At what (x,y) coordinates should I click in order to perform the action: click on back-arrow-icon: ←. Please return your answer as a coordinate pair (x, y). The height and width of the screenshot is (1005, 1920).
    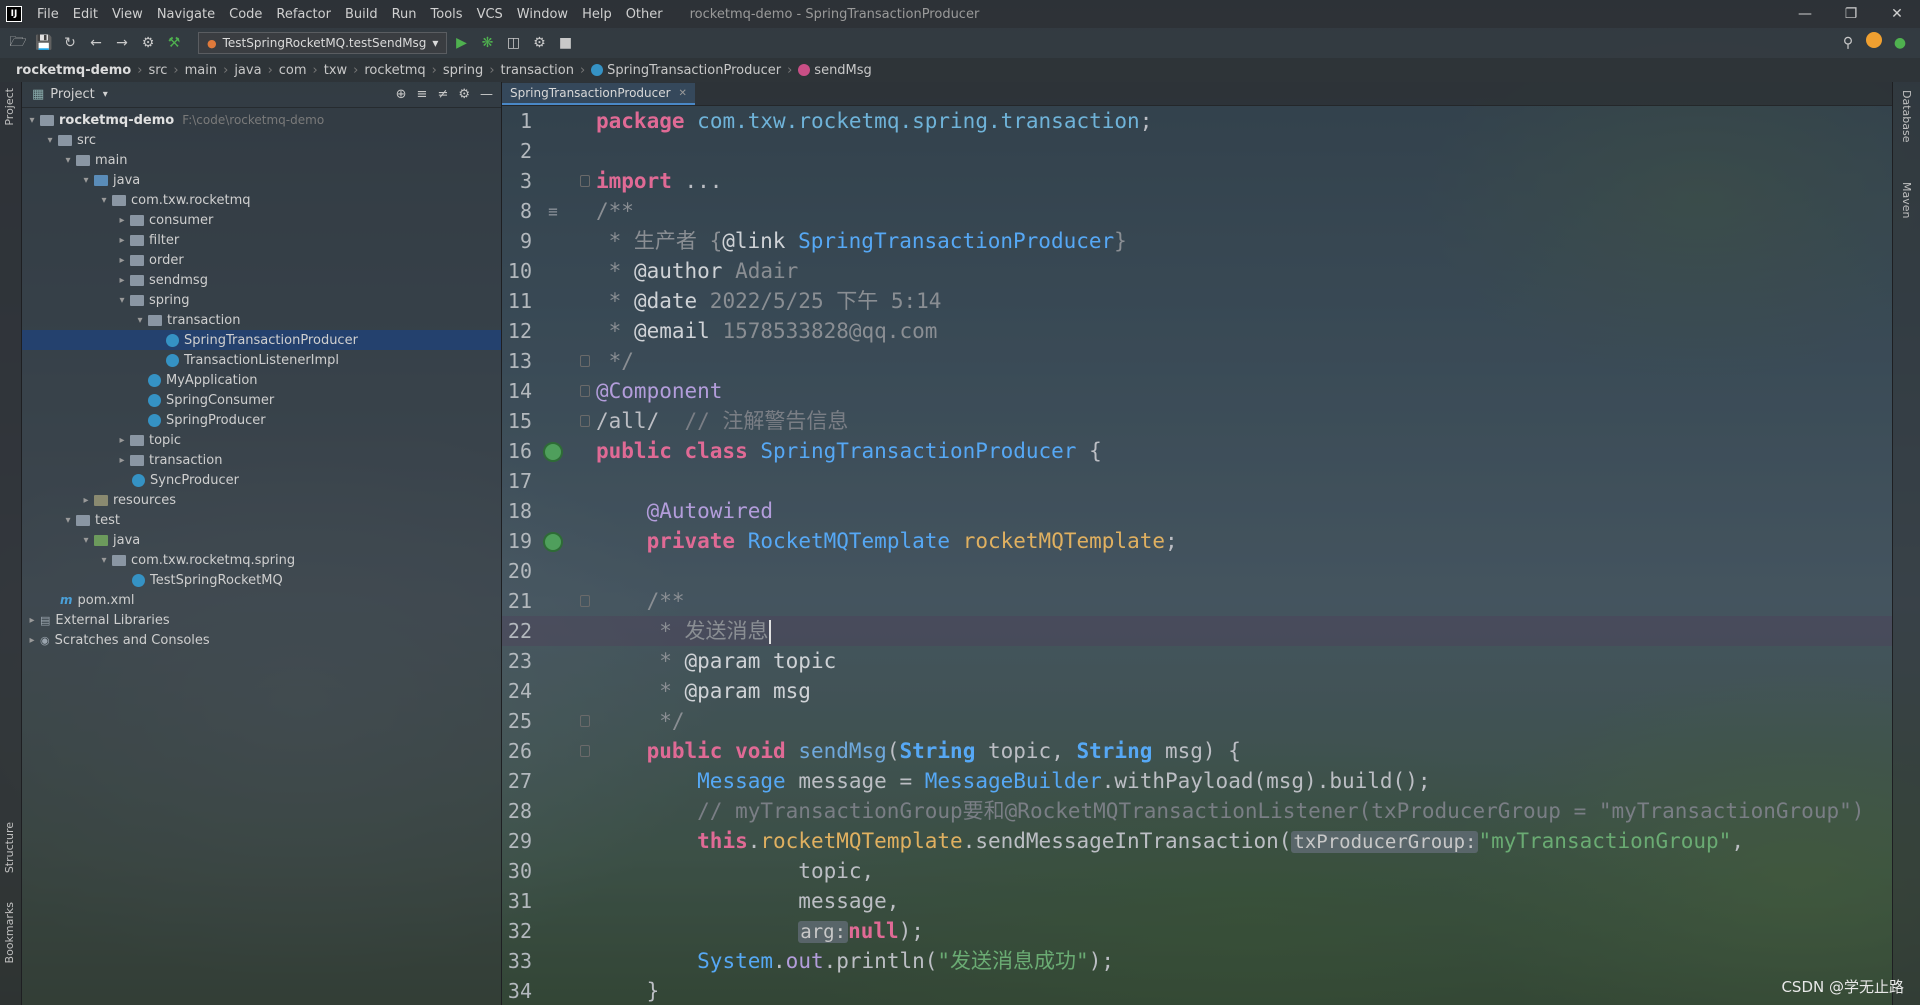
    Looking at the image, I should click on (96, 43).